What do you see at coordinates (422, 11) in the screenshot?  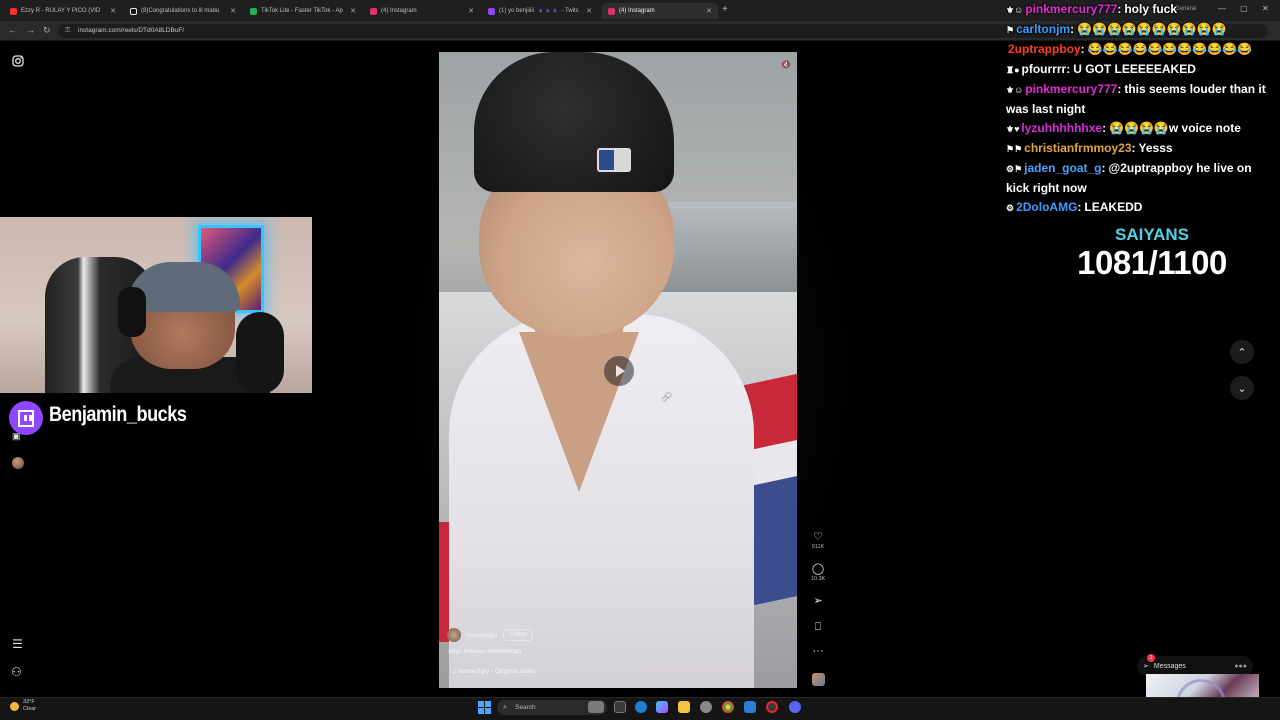 I see `tab-instagram-1: (4) Instagram ✕` at bounding box center [422, 11].